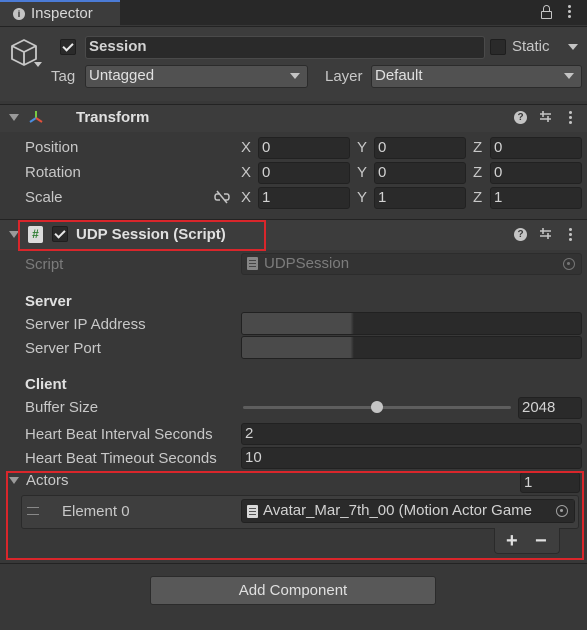  Describe the element at coordinates (295, 515) in the screenshot. I see `actors-highlight` at that location.